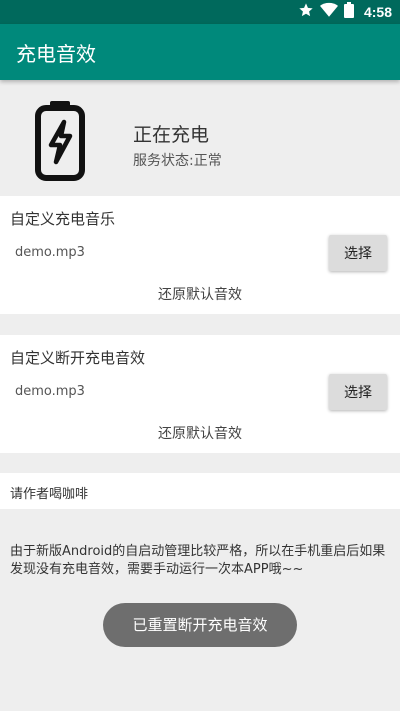  I want to click on toast-message: 已重置断开充电音效, so click(200, 625).